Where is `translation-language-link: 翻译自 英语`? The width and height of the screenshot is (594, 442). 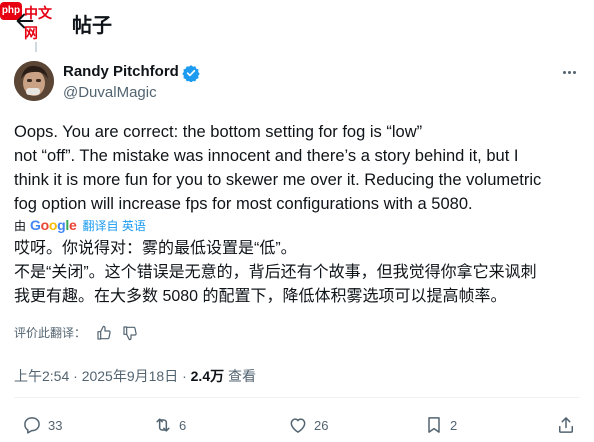
translation-language-link: 翻译自 英语 is located at coordinates (114, 225).